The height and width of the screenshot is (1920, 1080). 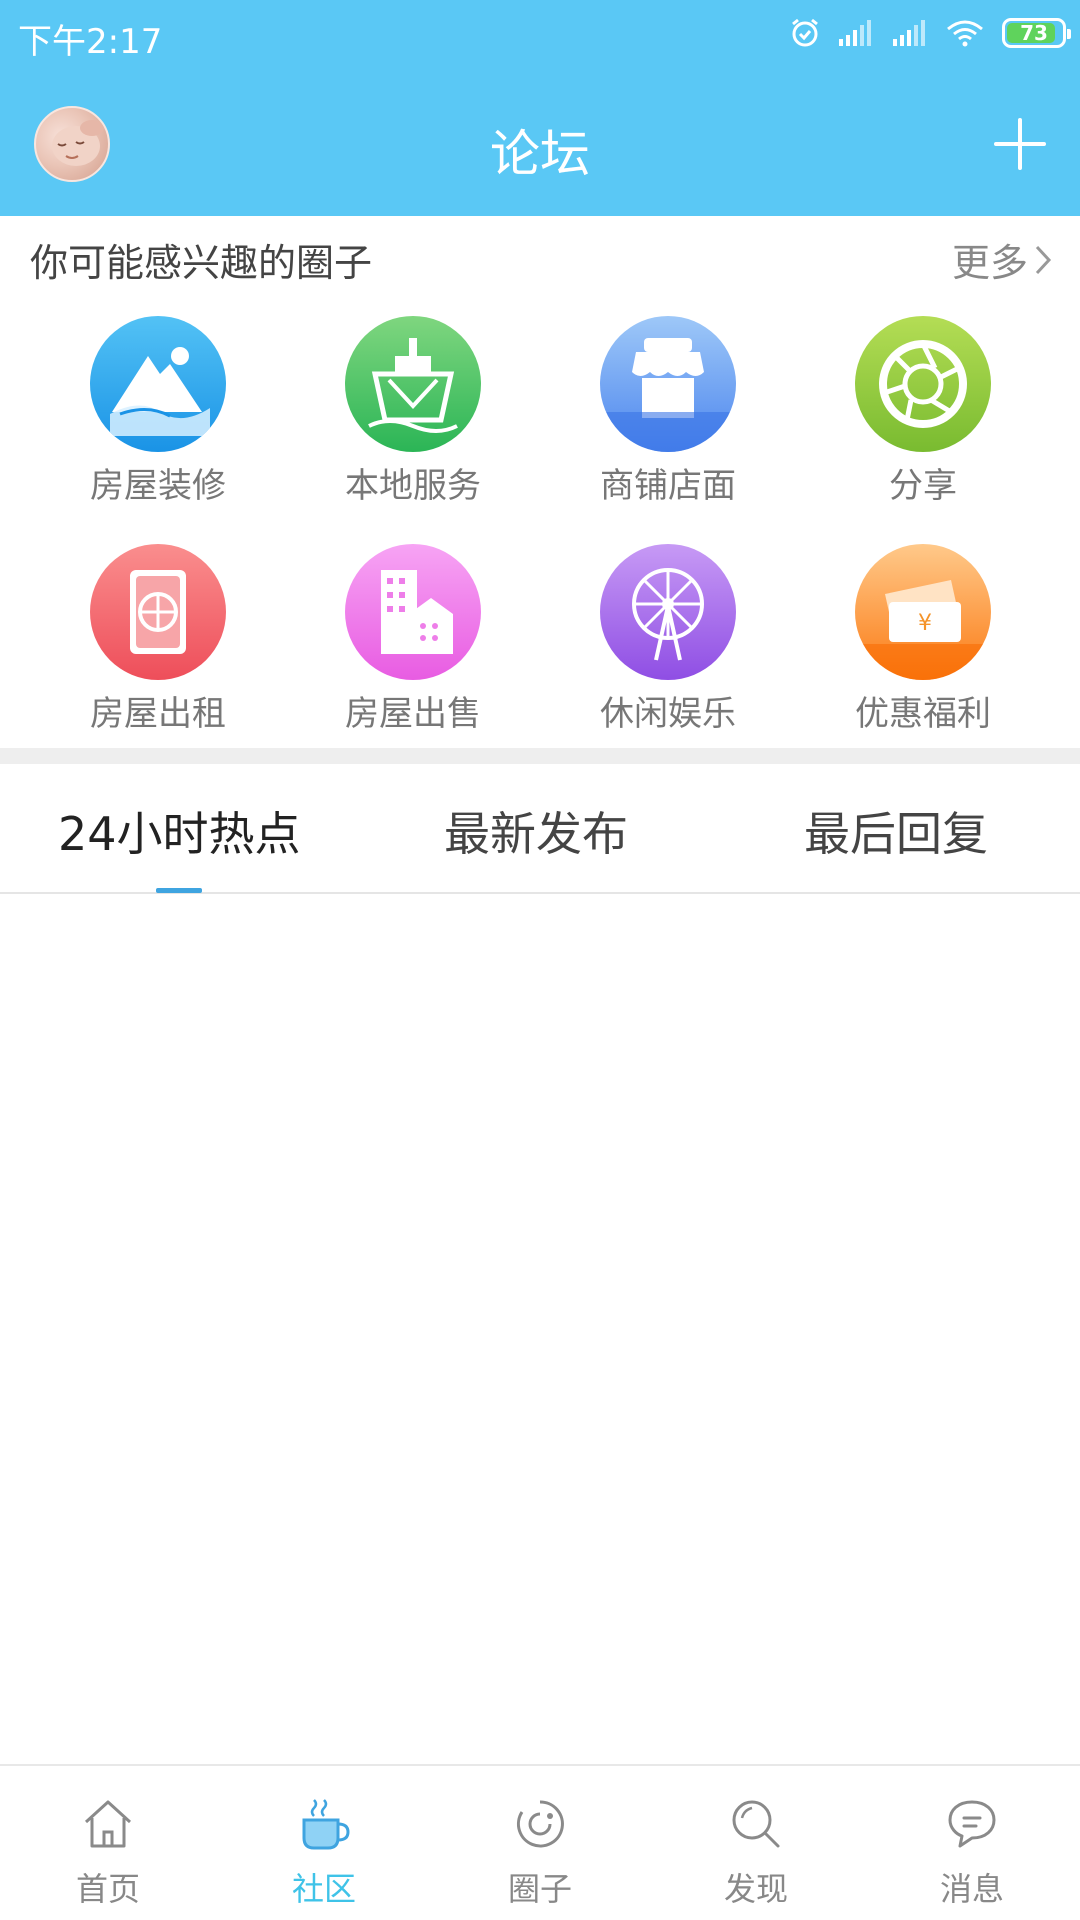 What do you see at coordinates (668, 714) in the screenshot?
I see `category-label: 休闲娱乐` at bounding box center [668, 714].